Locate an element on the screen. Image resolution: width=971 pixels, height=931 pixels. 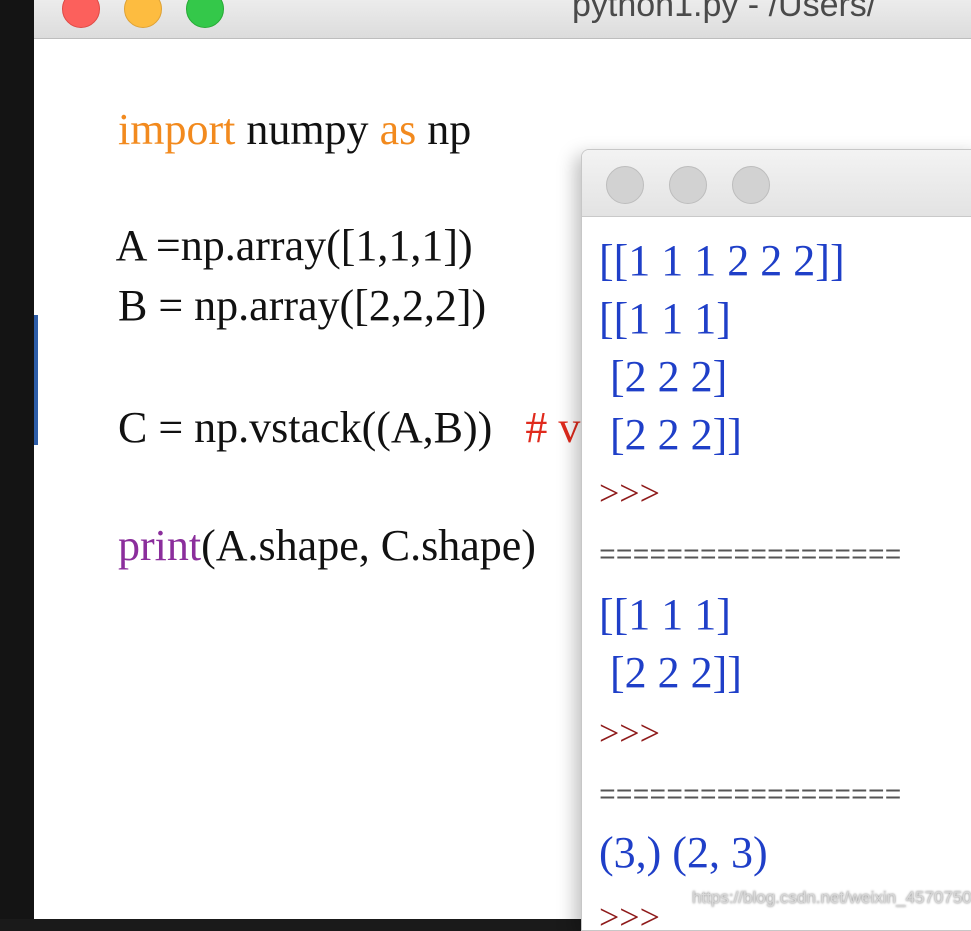
code-line-4: B = np.array([2,2,2]) is located at coordinates (269, 279).